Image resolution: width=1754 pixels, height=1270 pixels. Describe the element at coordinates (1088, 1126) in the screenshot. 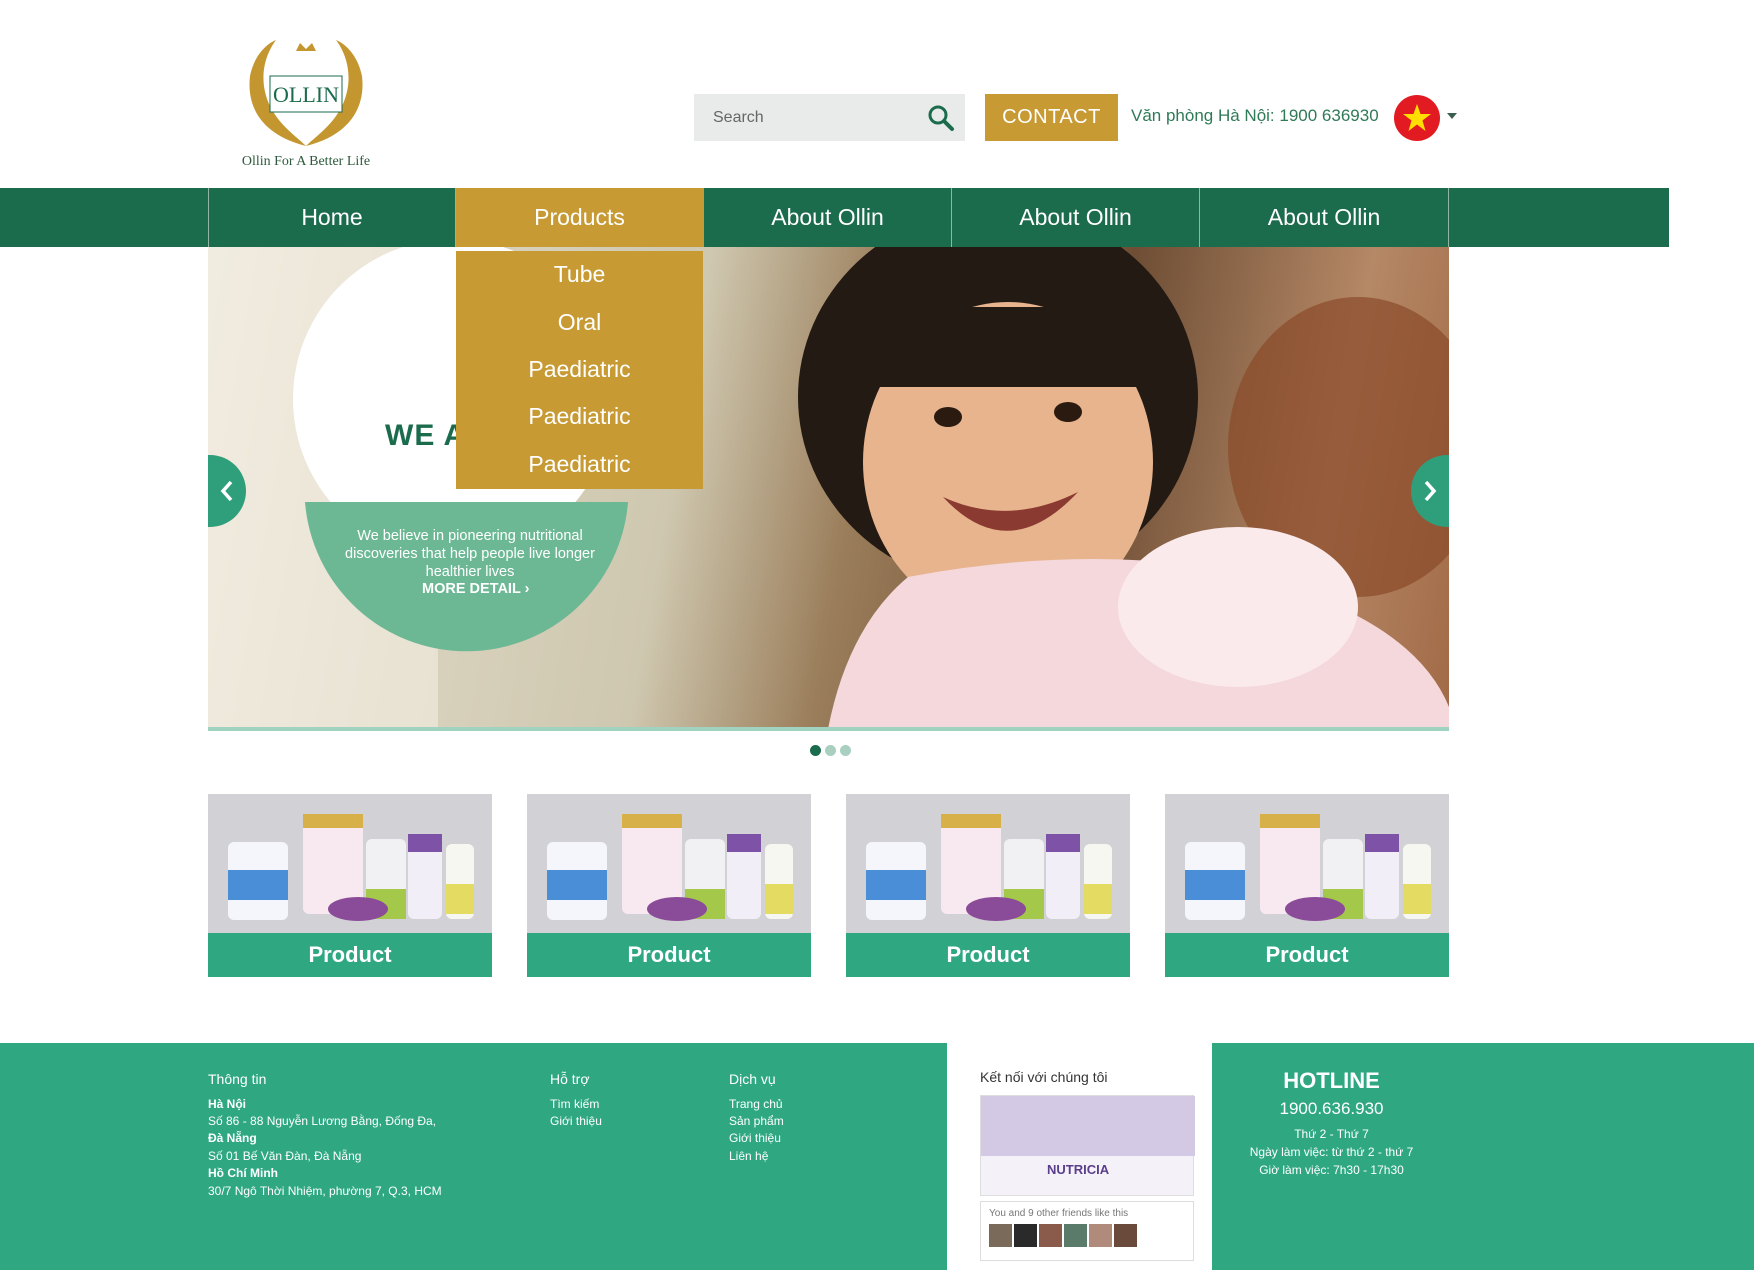

I see `social-cover-band` at that location.